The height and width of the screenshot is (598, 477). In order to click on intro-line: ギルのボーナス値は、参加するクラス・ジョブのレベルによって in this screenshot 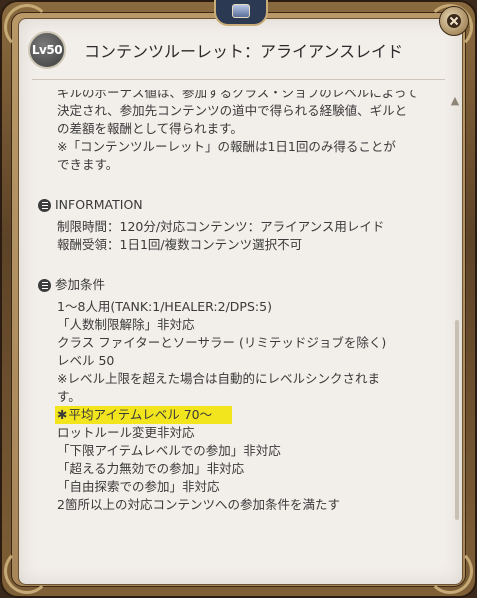, I will do `click(238, 95)`.